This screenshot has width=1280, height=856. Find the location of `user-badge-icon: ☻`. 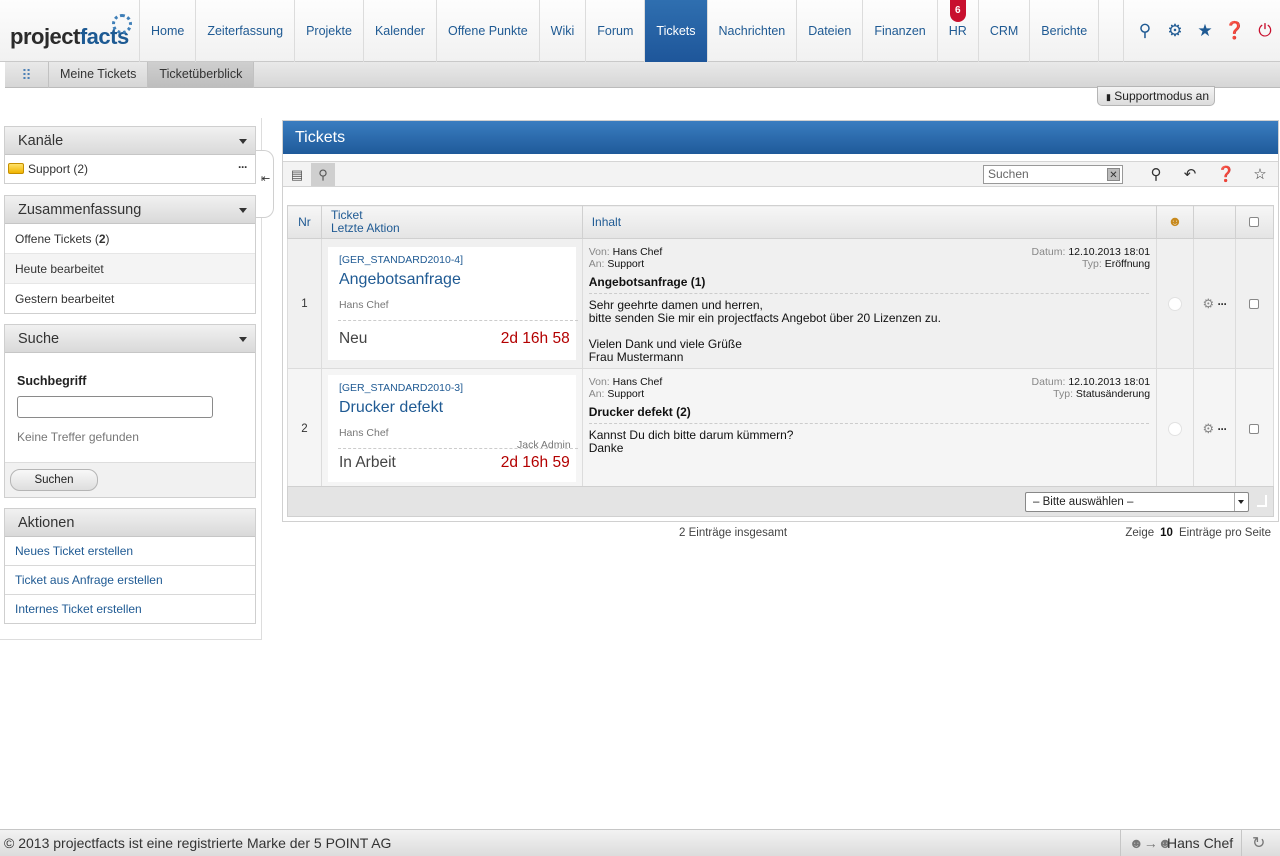

user-badge-icon: ☻ is located at coordinates (1175, 221).